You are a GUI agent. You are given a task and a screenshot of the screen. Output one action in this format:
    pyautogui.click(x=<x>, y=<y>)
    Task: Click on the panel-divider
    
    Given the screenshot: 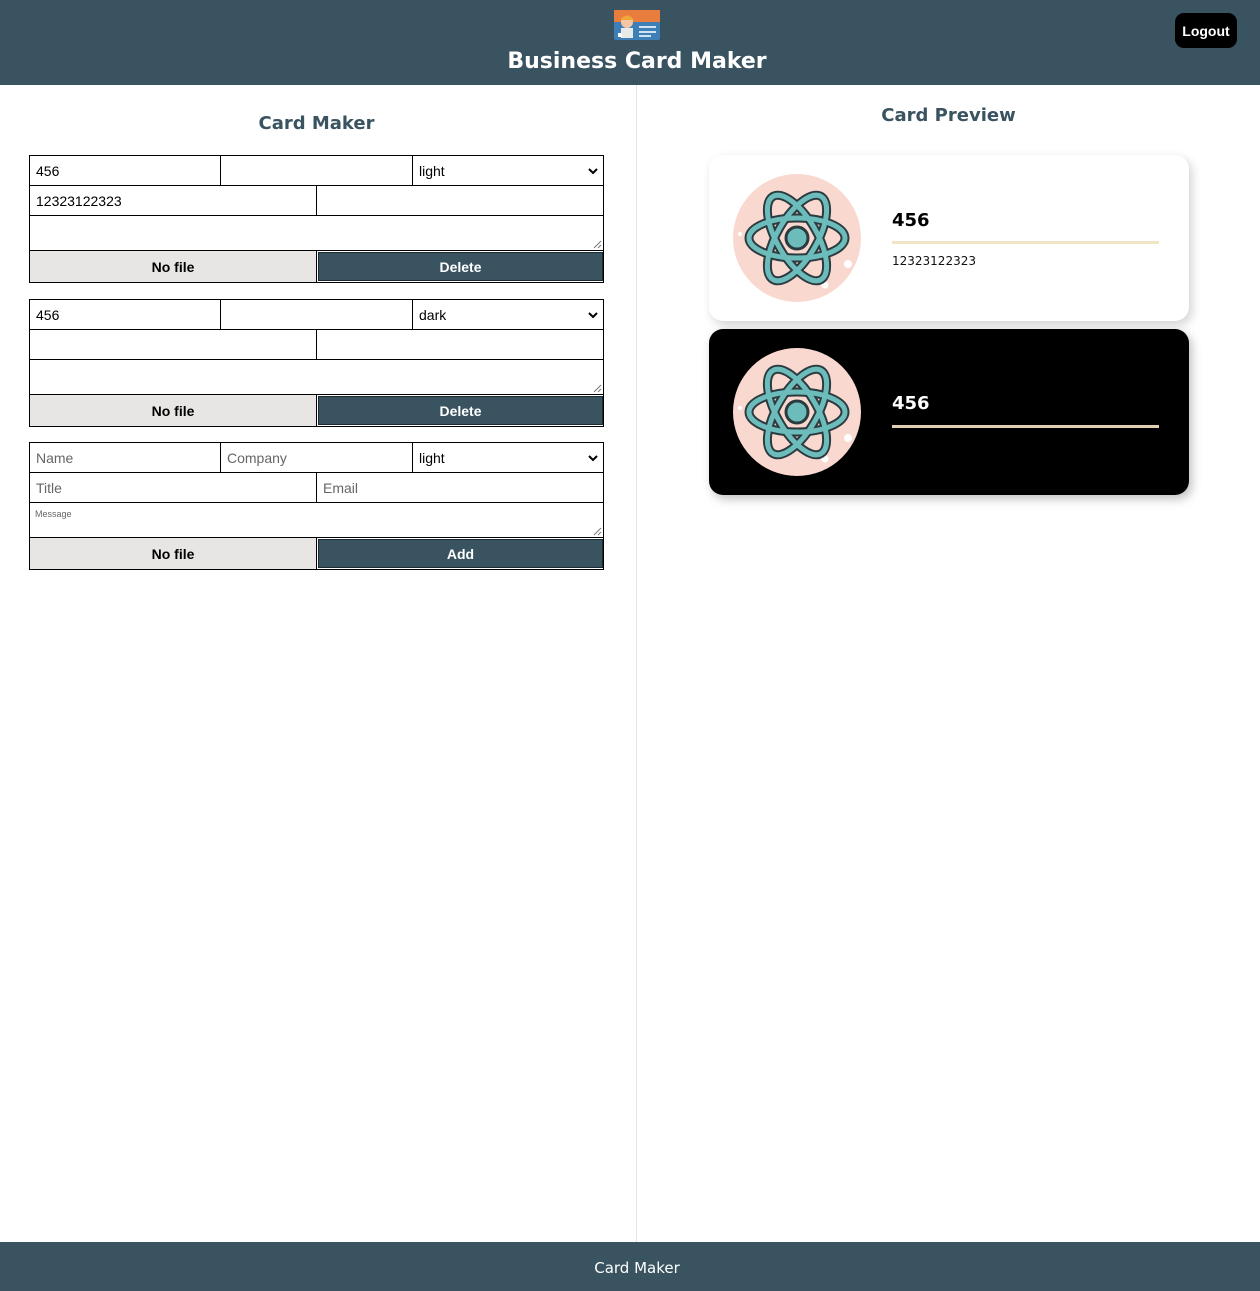 What is the action you would take?
    pyautogui.click(x=636, y=663)
    